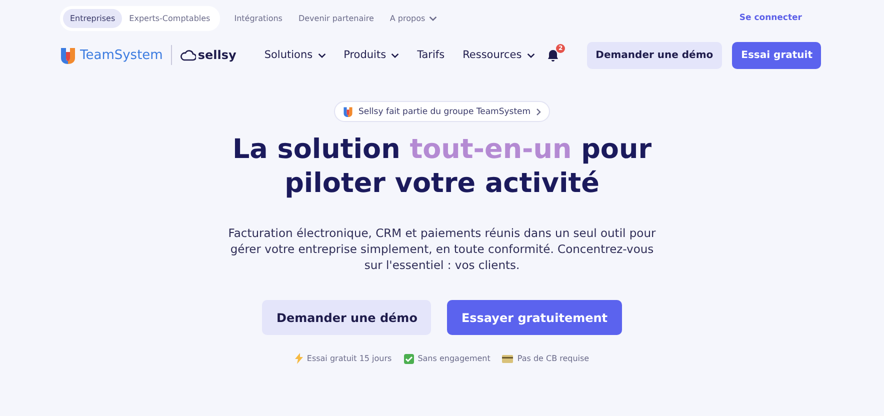  Describe the element at coordinates (534, 317) in the screenshot. I see `trial-button: Essayer gratuitement` at that location.